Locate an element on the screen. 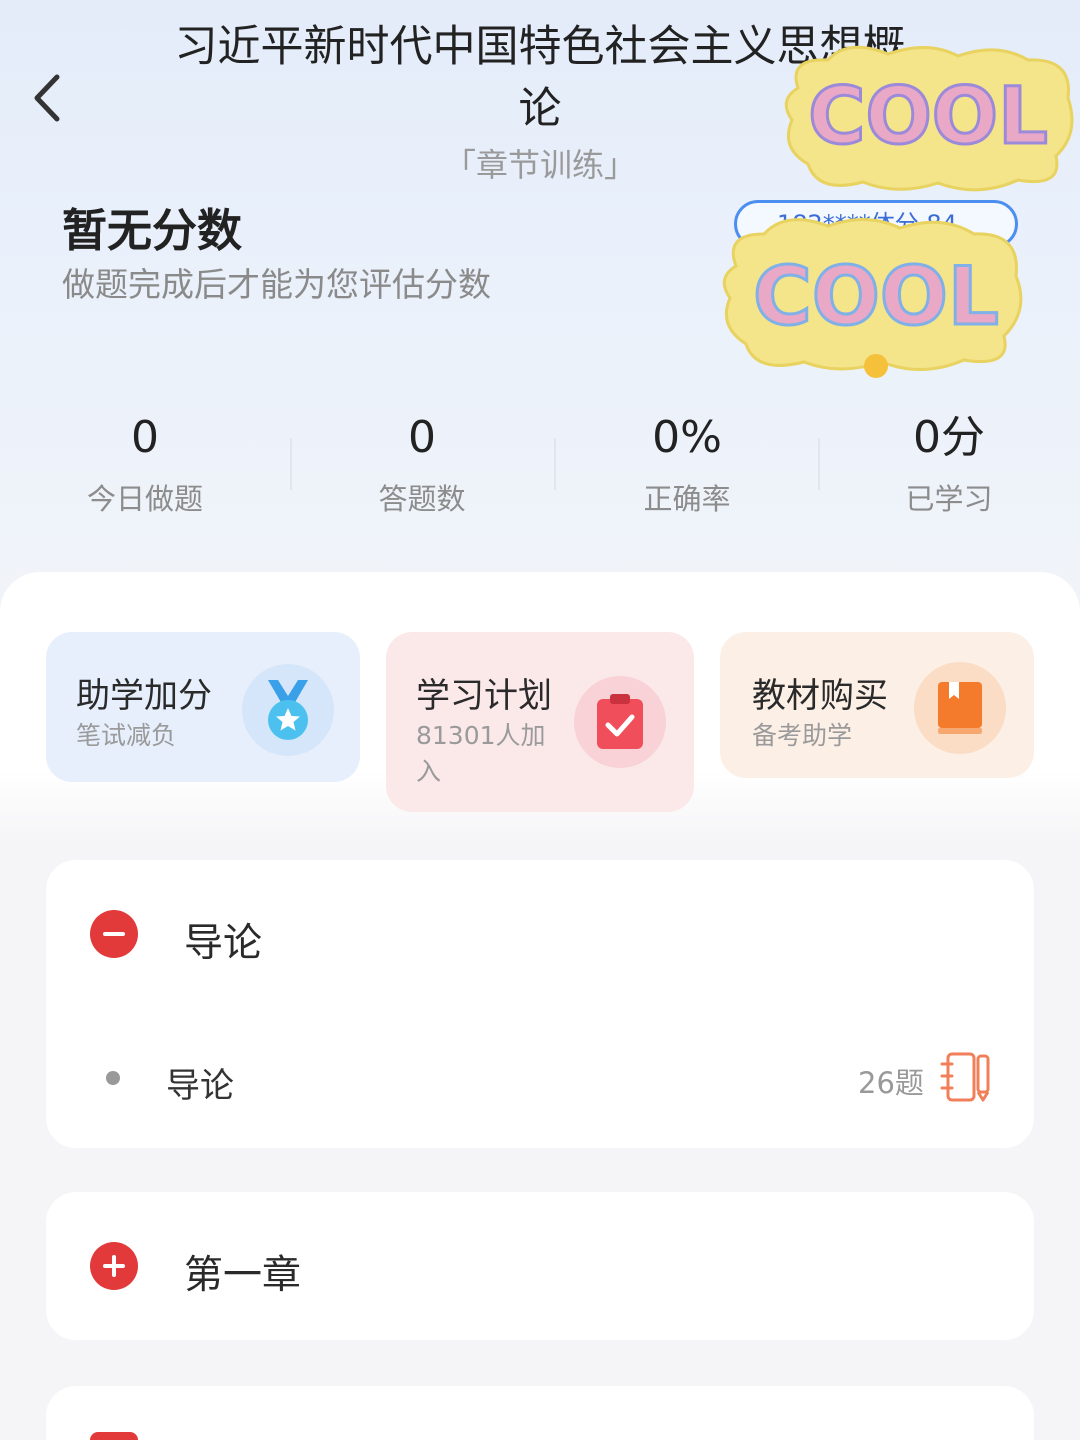 The height and width of the screenshot is (1440, 1080). chevron-left-icon is located at coordinates (47, 98).